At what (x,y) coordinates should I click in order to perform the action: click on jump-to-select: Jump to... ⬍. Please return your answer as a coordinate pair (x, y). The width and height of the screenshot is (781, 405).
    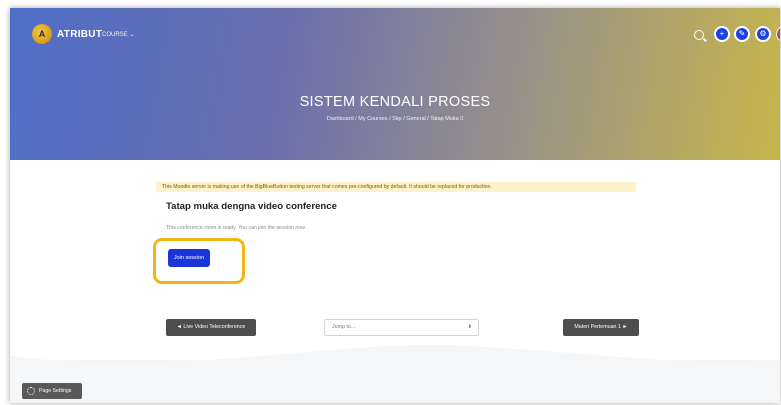
    Looking at the image, I should click on (401, 327).